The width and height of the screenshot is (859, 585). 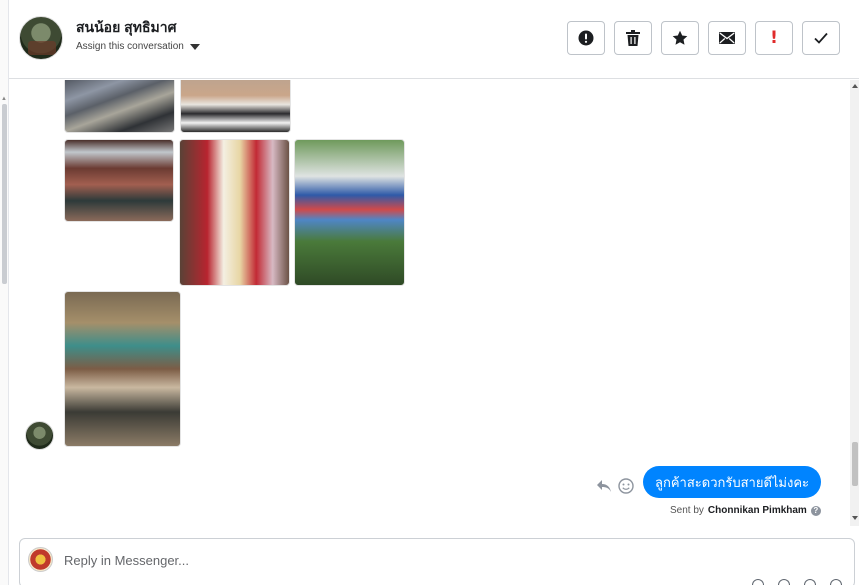 What do you see at coordinates (4, 99) in the screenshot?
I see `scroll-up-caret: ▲` at bounding box center [4, 99].